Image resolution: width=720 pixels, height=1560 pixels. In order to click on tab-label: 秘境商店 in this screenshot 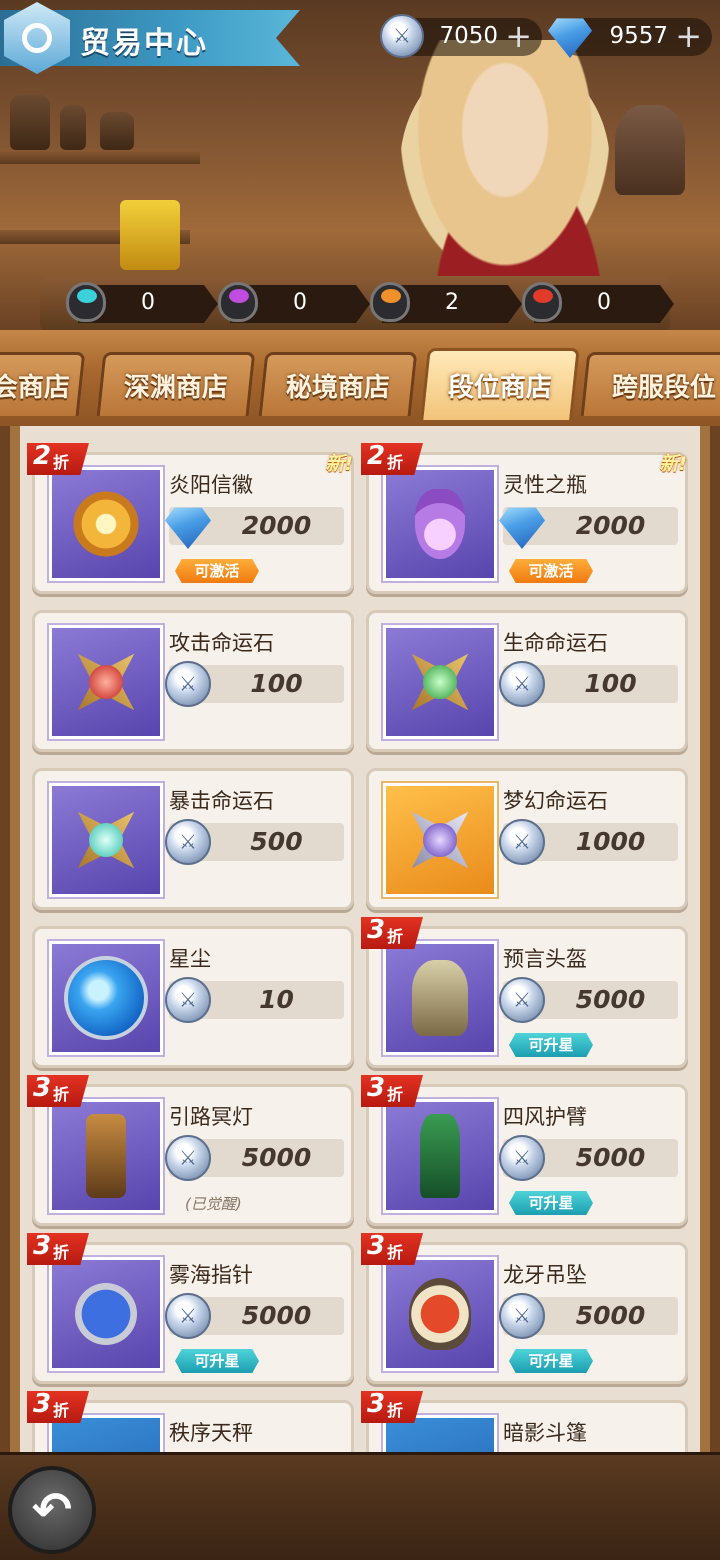, I will do `click(337, 388)`.